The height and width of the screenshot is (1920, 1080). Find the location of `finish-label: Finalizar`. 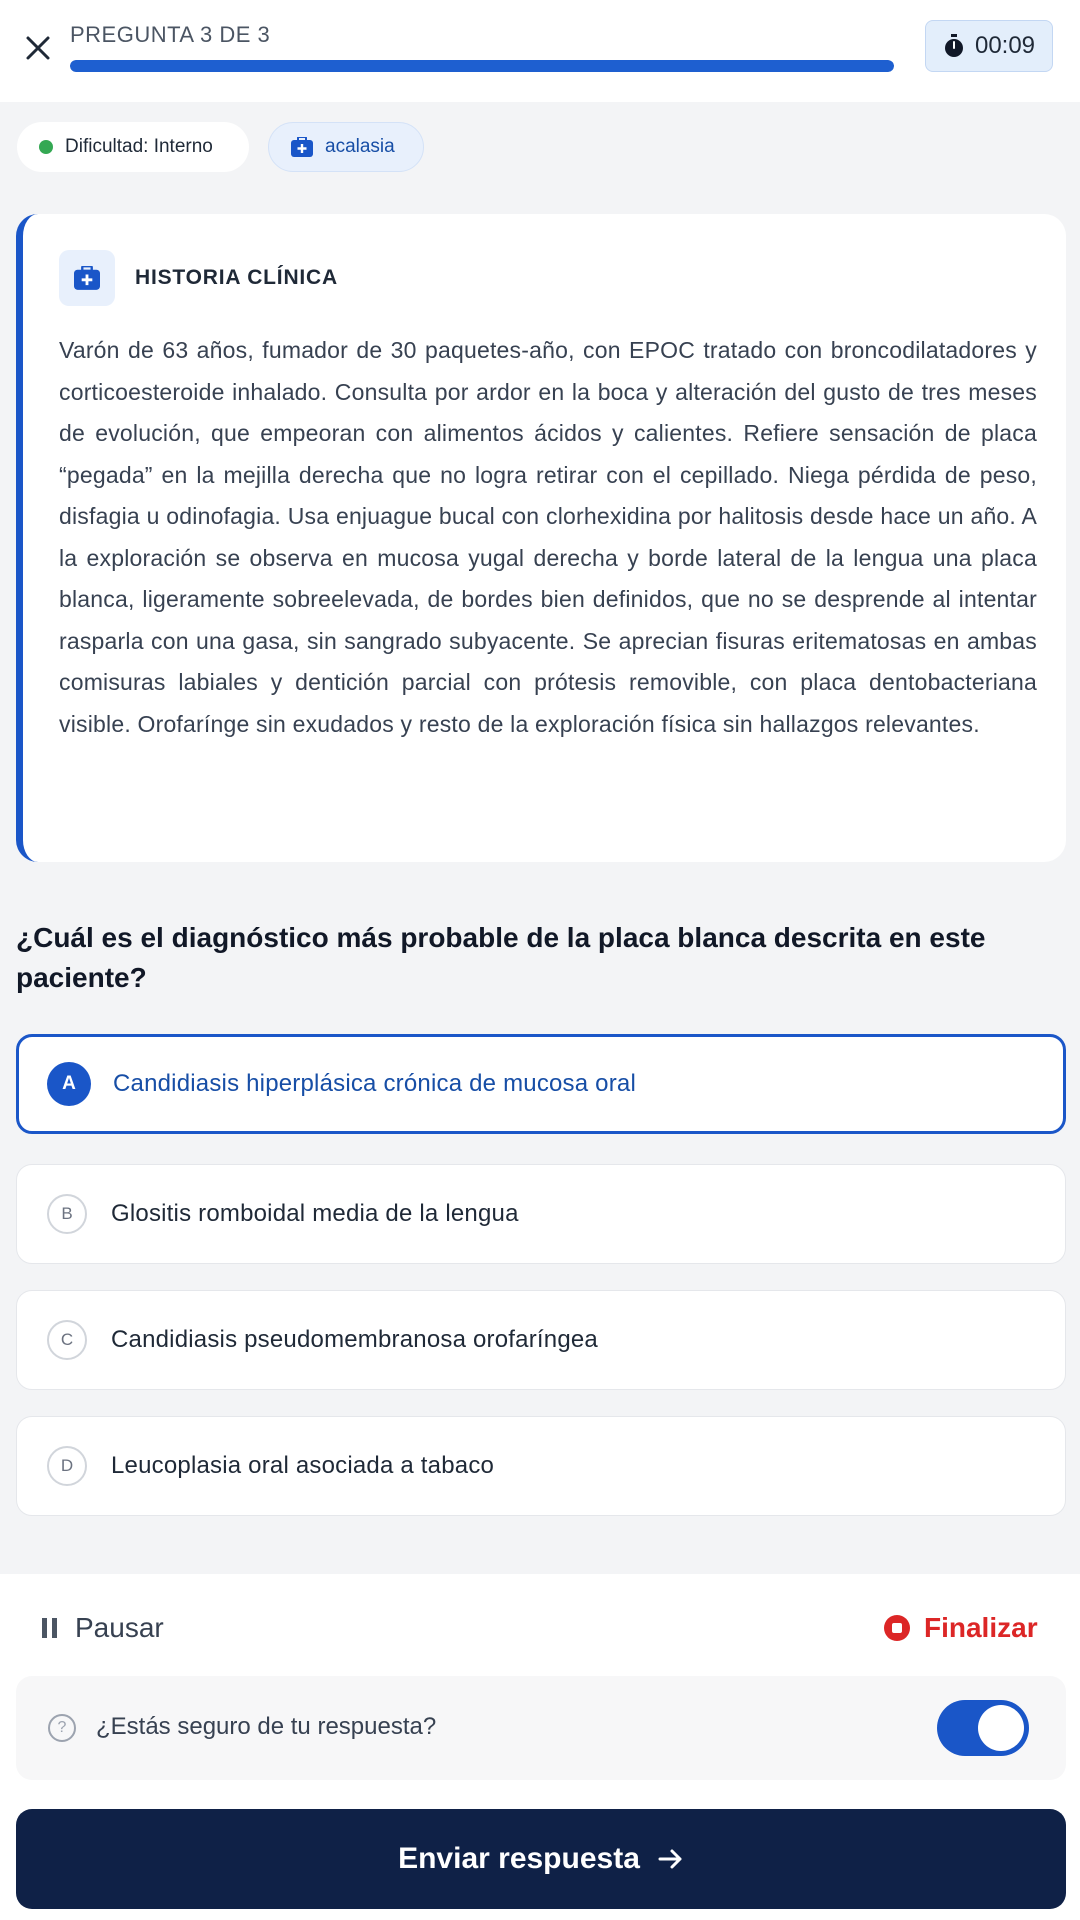

finish-label: Finalizar is located at coordinates (981, 1627).